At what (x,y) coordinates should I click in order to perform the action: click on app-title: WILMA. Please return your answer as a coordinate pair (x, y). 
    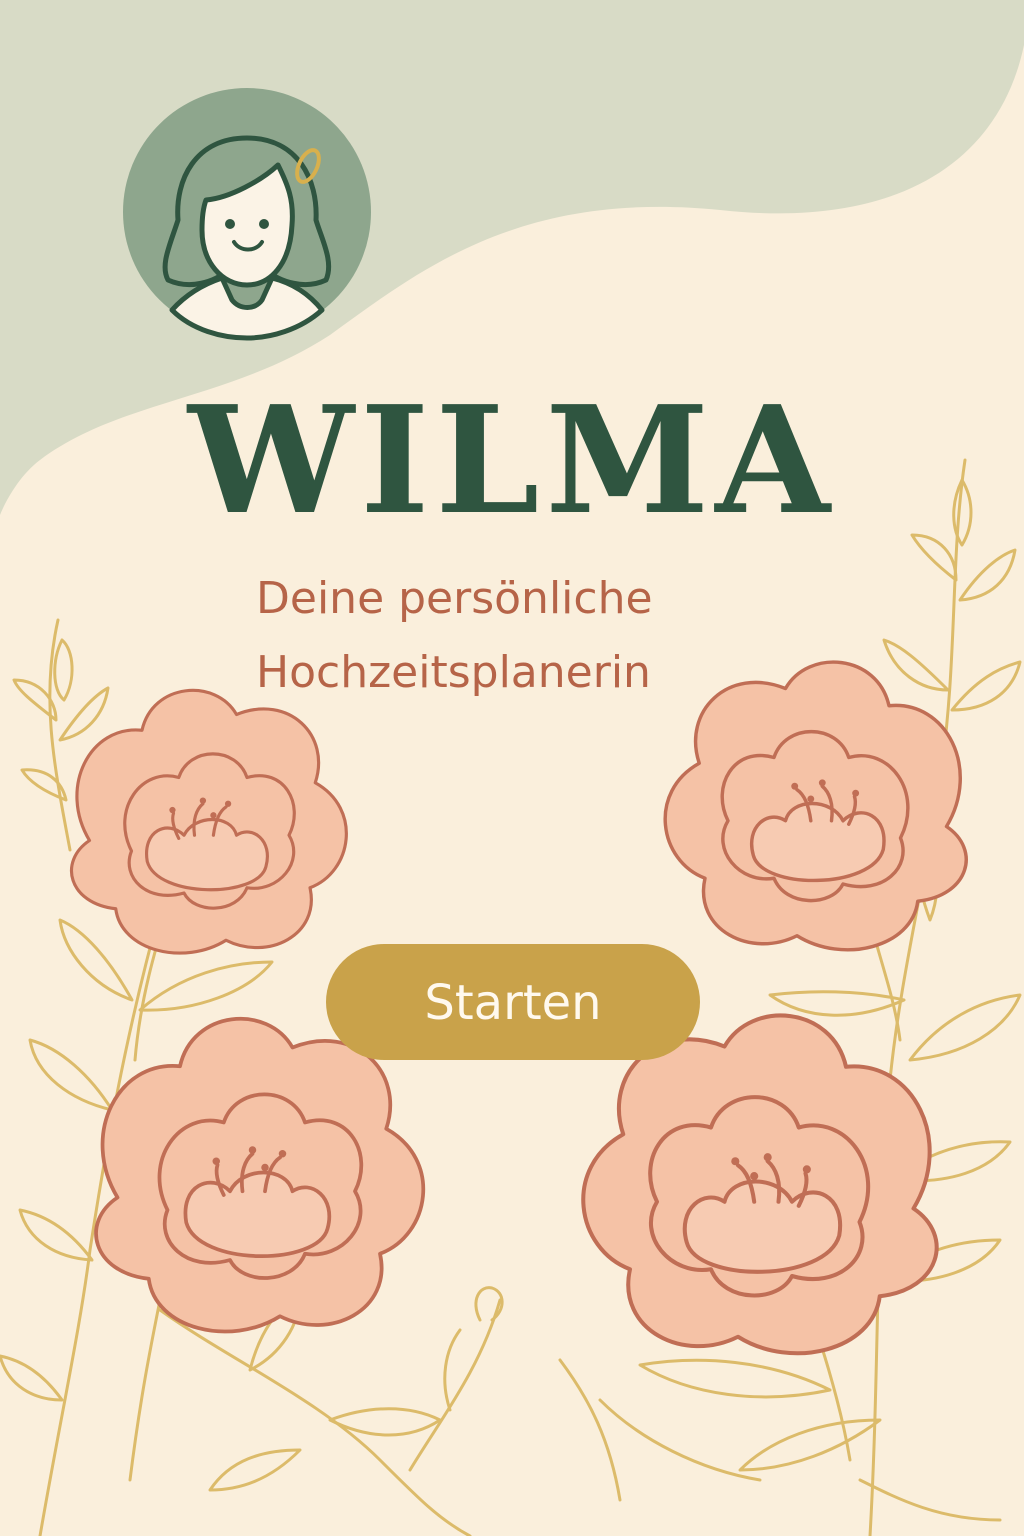
    Looking at the image, I should click on (512, 460).